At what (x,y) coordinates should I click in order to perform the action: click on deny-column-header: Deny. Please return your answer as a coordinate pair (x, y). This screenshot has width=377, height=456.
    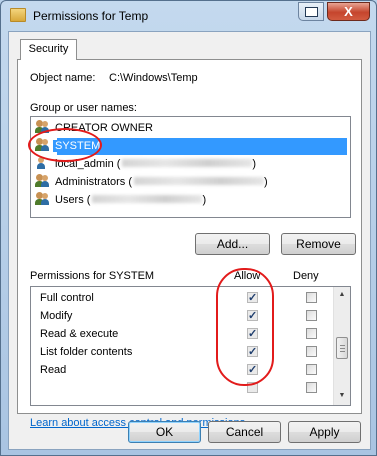
    Looking at the image, I should click on (306, 276).